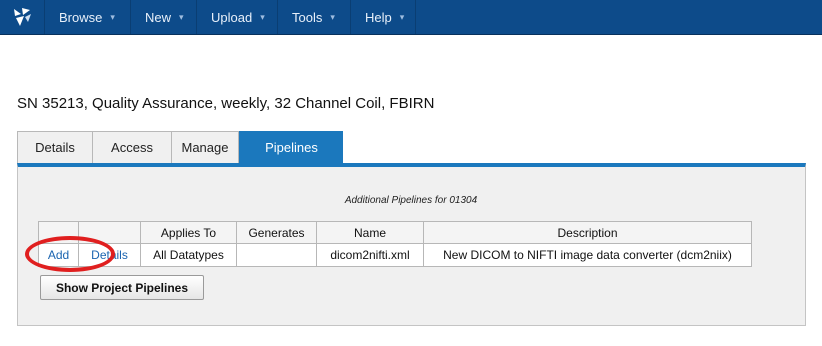 This screenshot has width=822, height=346. I want to click on home-logo-icon, so click(22, 17).